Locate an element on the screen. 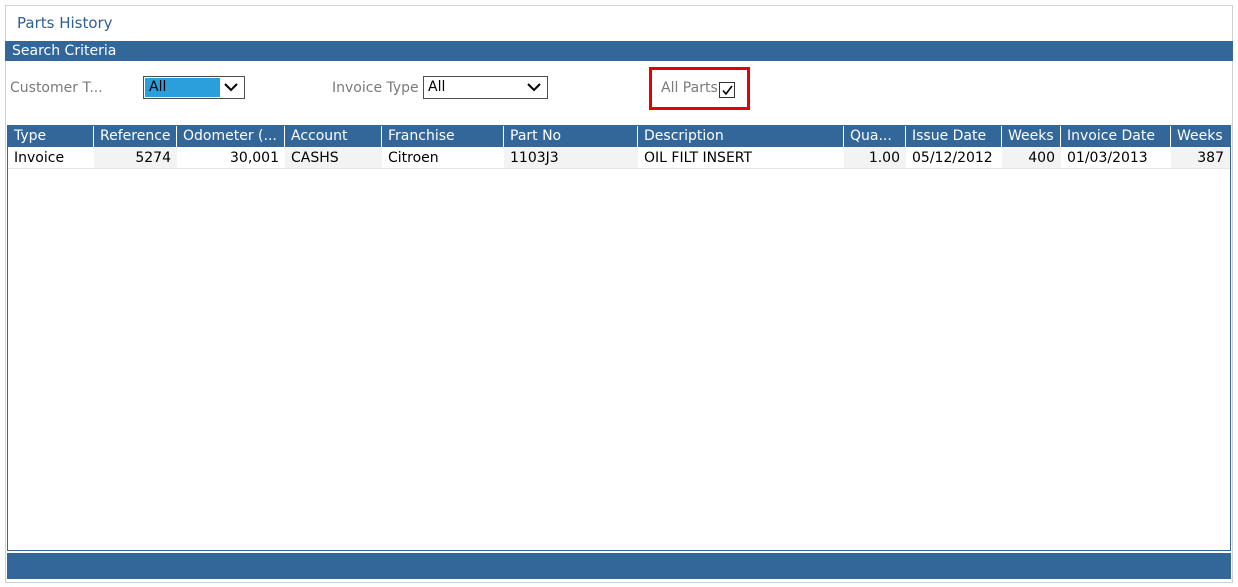  column-header-invoice-date: Invoice Date is located at coordinates (1116, 136).